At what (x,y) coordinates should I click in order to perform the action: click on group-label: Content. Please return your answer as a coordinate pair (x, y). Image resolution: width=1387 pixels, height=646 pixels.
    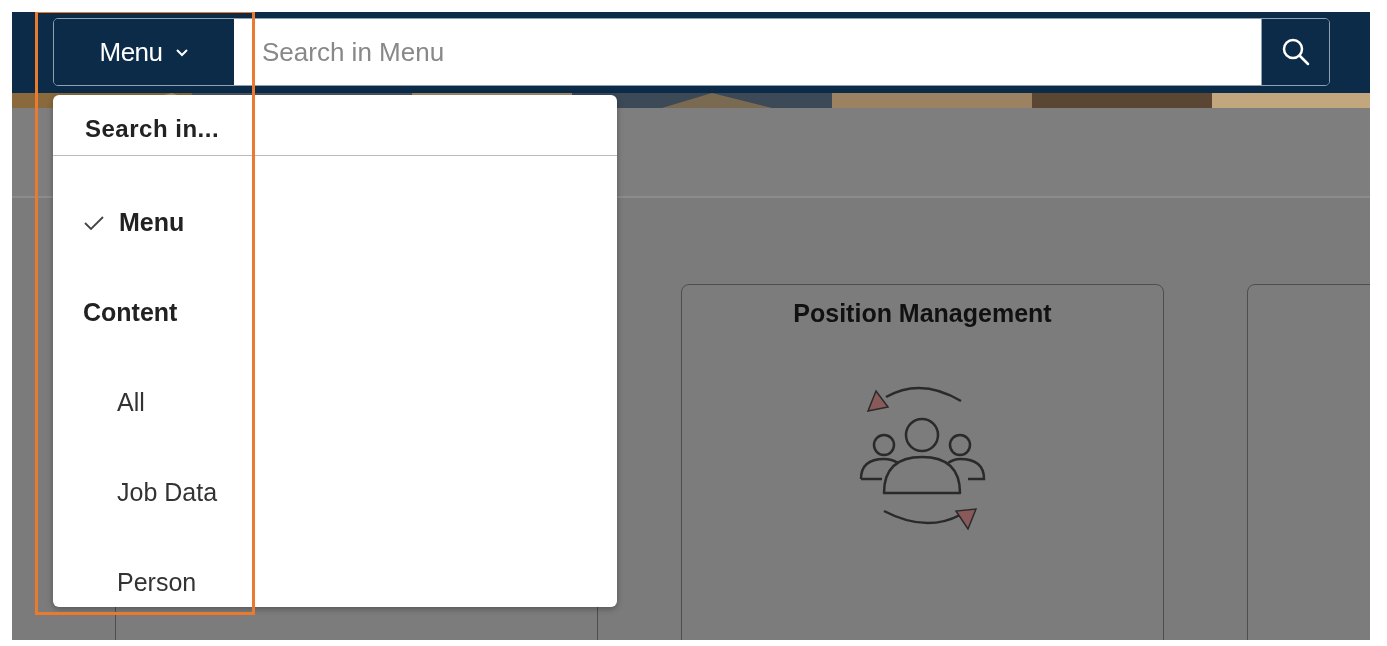
    Looking at the image, I should click on (130, 313).